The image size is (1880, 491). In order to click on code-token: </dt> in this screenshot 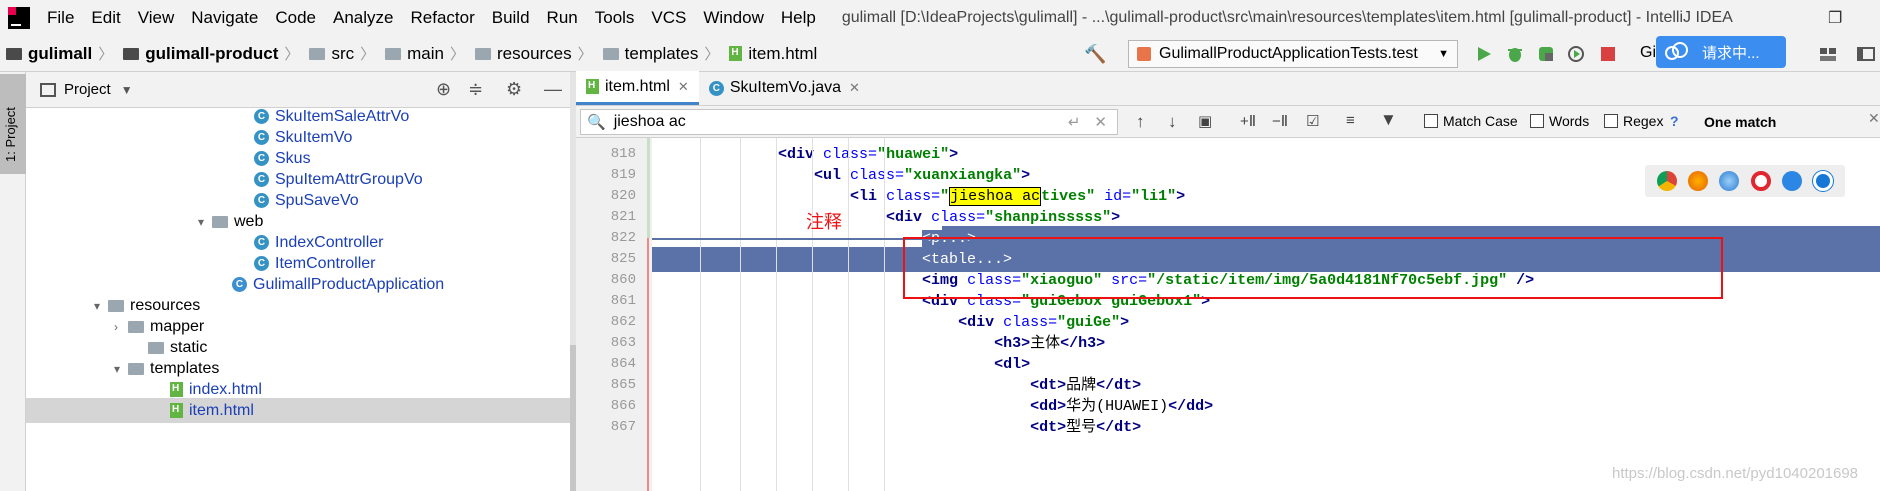, I will do `click(1119, 427)`.